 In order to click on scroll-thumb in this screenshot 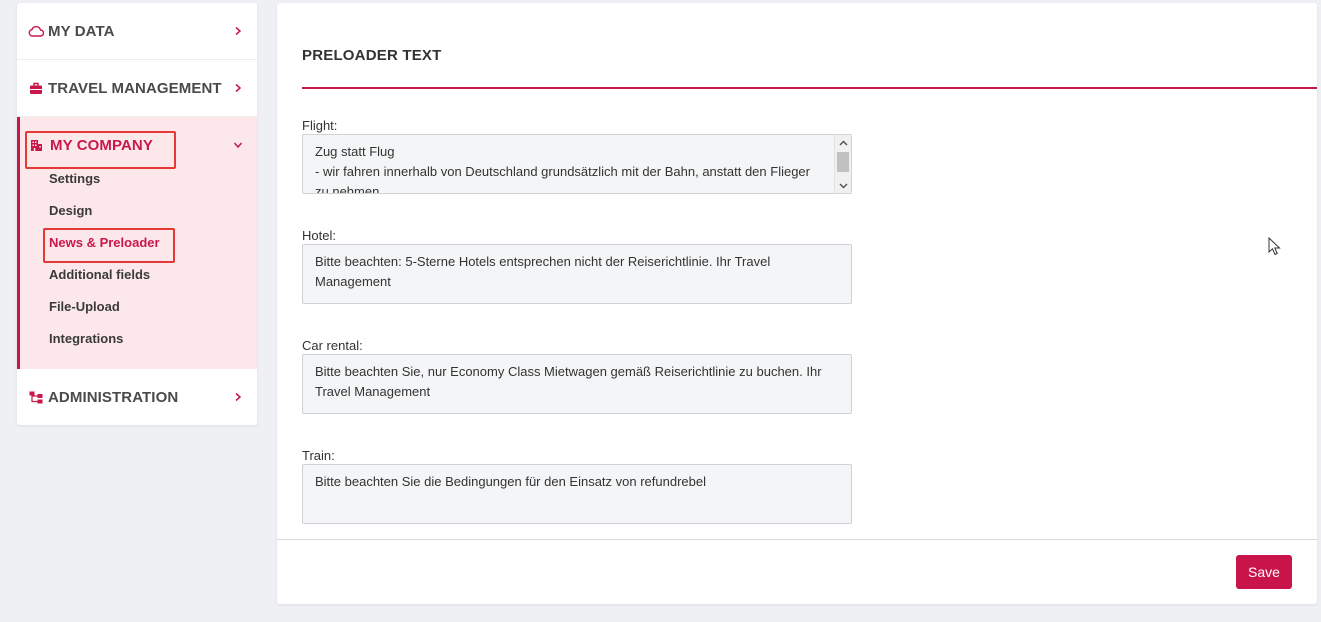, I will do `click(843, 162)`.